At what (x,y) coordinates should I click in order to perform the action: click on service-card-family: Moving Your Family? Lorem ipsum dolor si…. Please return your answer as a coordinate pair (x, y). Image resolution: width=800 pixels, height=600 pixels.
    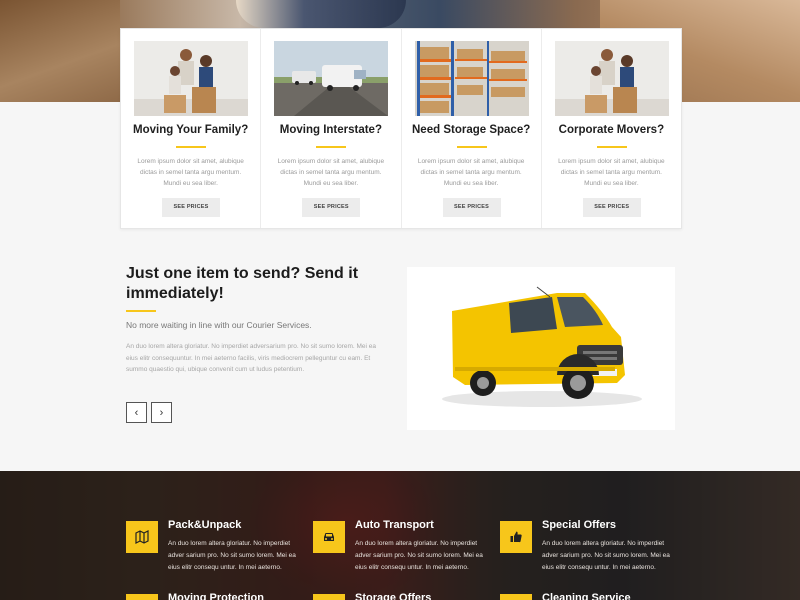
    Looking at the image, I should click on (191, 128).